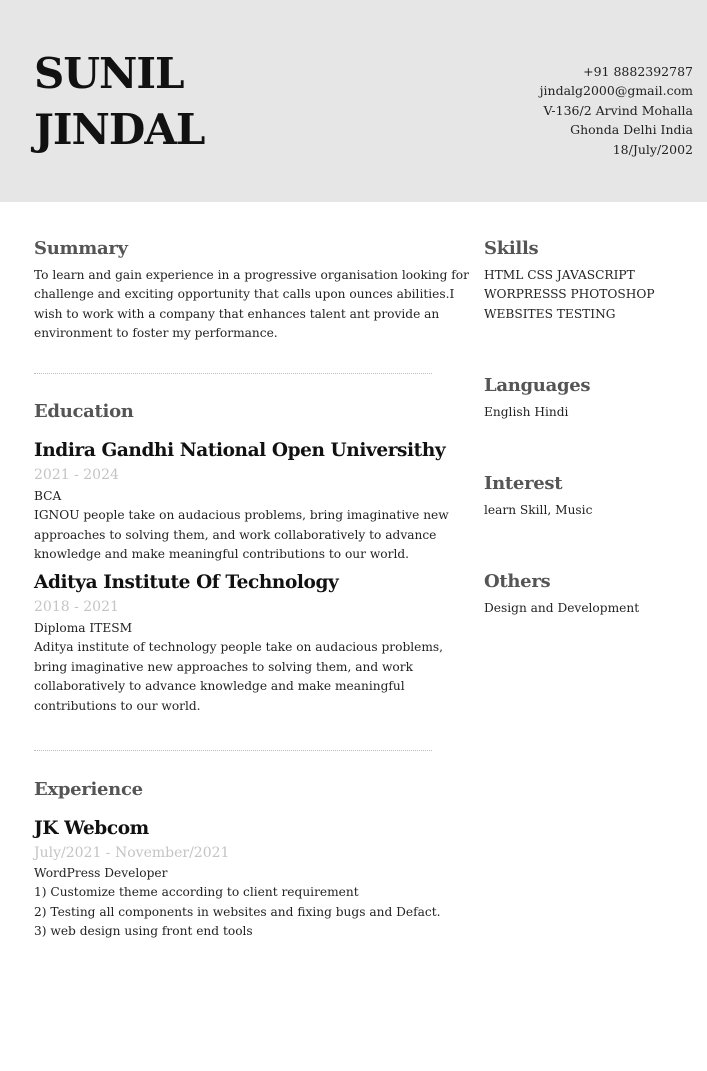  What do you see at coordinates (119, 129) in the screenshot?
I see `last-name: JINDAL` at bounding box center [119, 129].